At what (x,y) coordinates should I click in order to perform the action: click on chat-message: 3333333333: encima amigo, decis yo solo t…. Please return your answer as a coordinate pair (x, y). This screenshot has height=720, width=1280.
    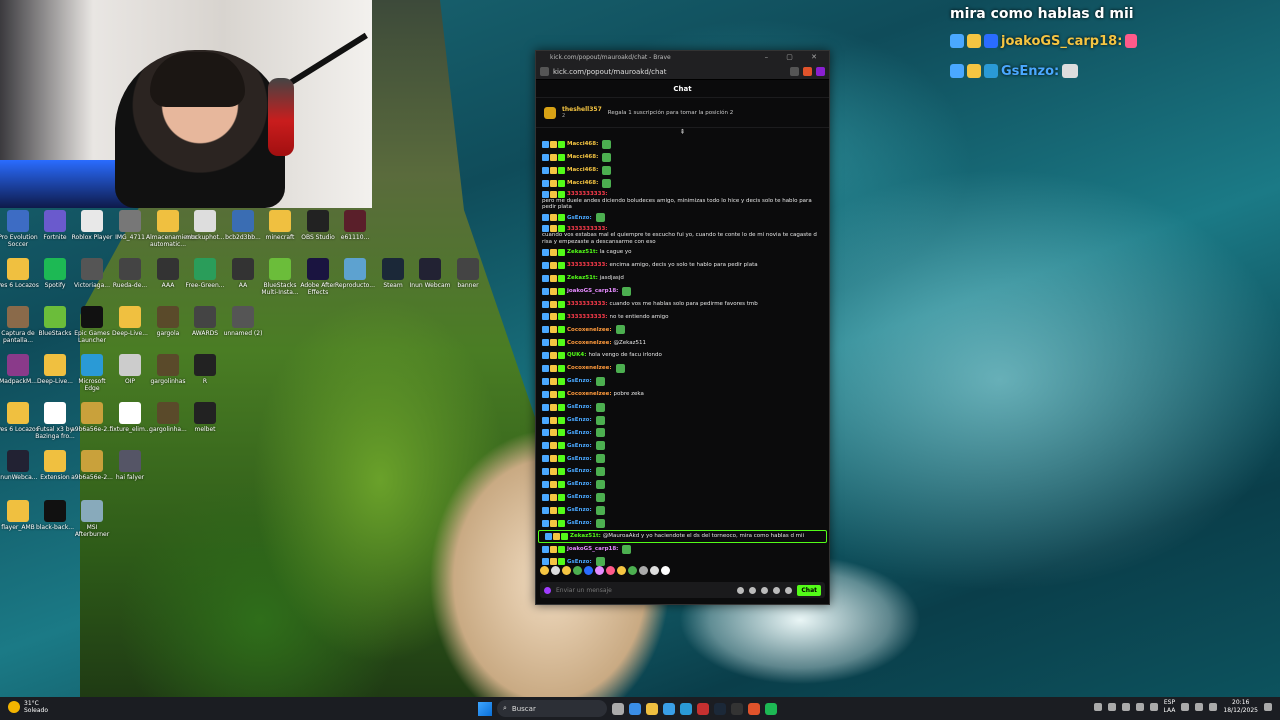
    Looking at the image, I should click on (682, 265).